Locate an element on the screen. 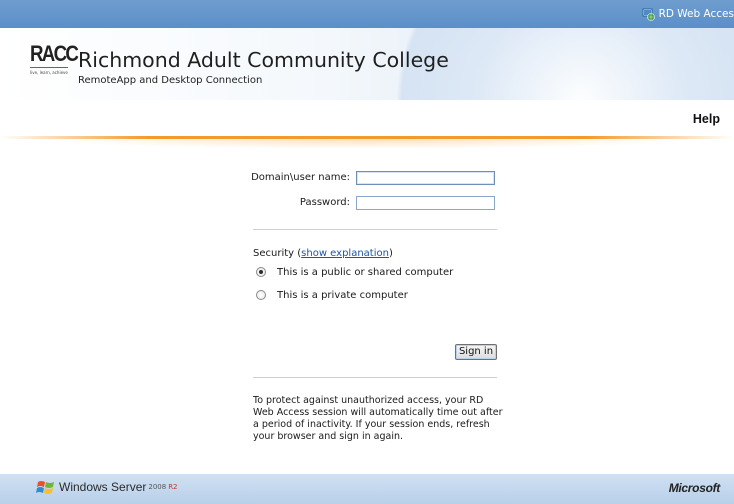 Image resolution: width=734 pixels, height=504 pixels. logo-rule is located at coordinates (49, 67).